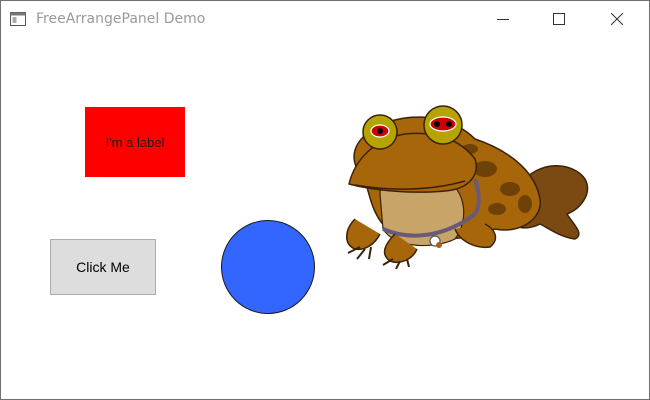  I want to click on close-icon, so click(617, 19).